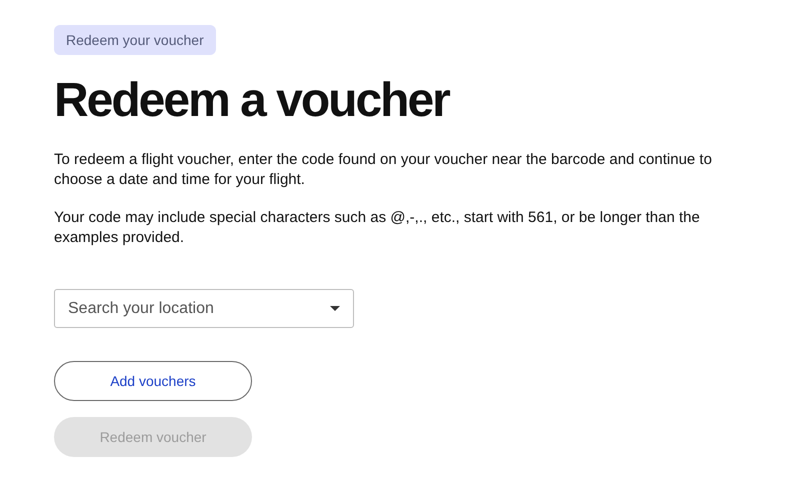 The height and width of the screenshot is (481, 803). What do you see at coordinates (135, 40) in the screenshot?
I see `page-badge: Redeem your voucher` at bounding box center [135, 40].